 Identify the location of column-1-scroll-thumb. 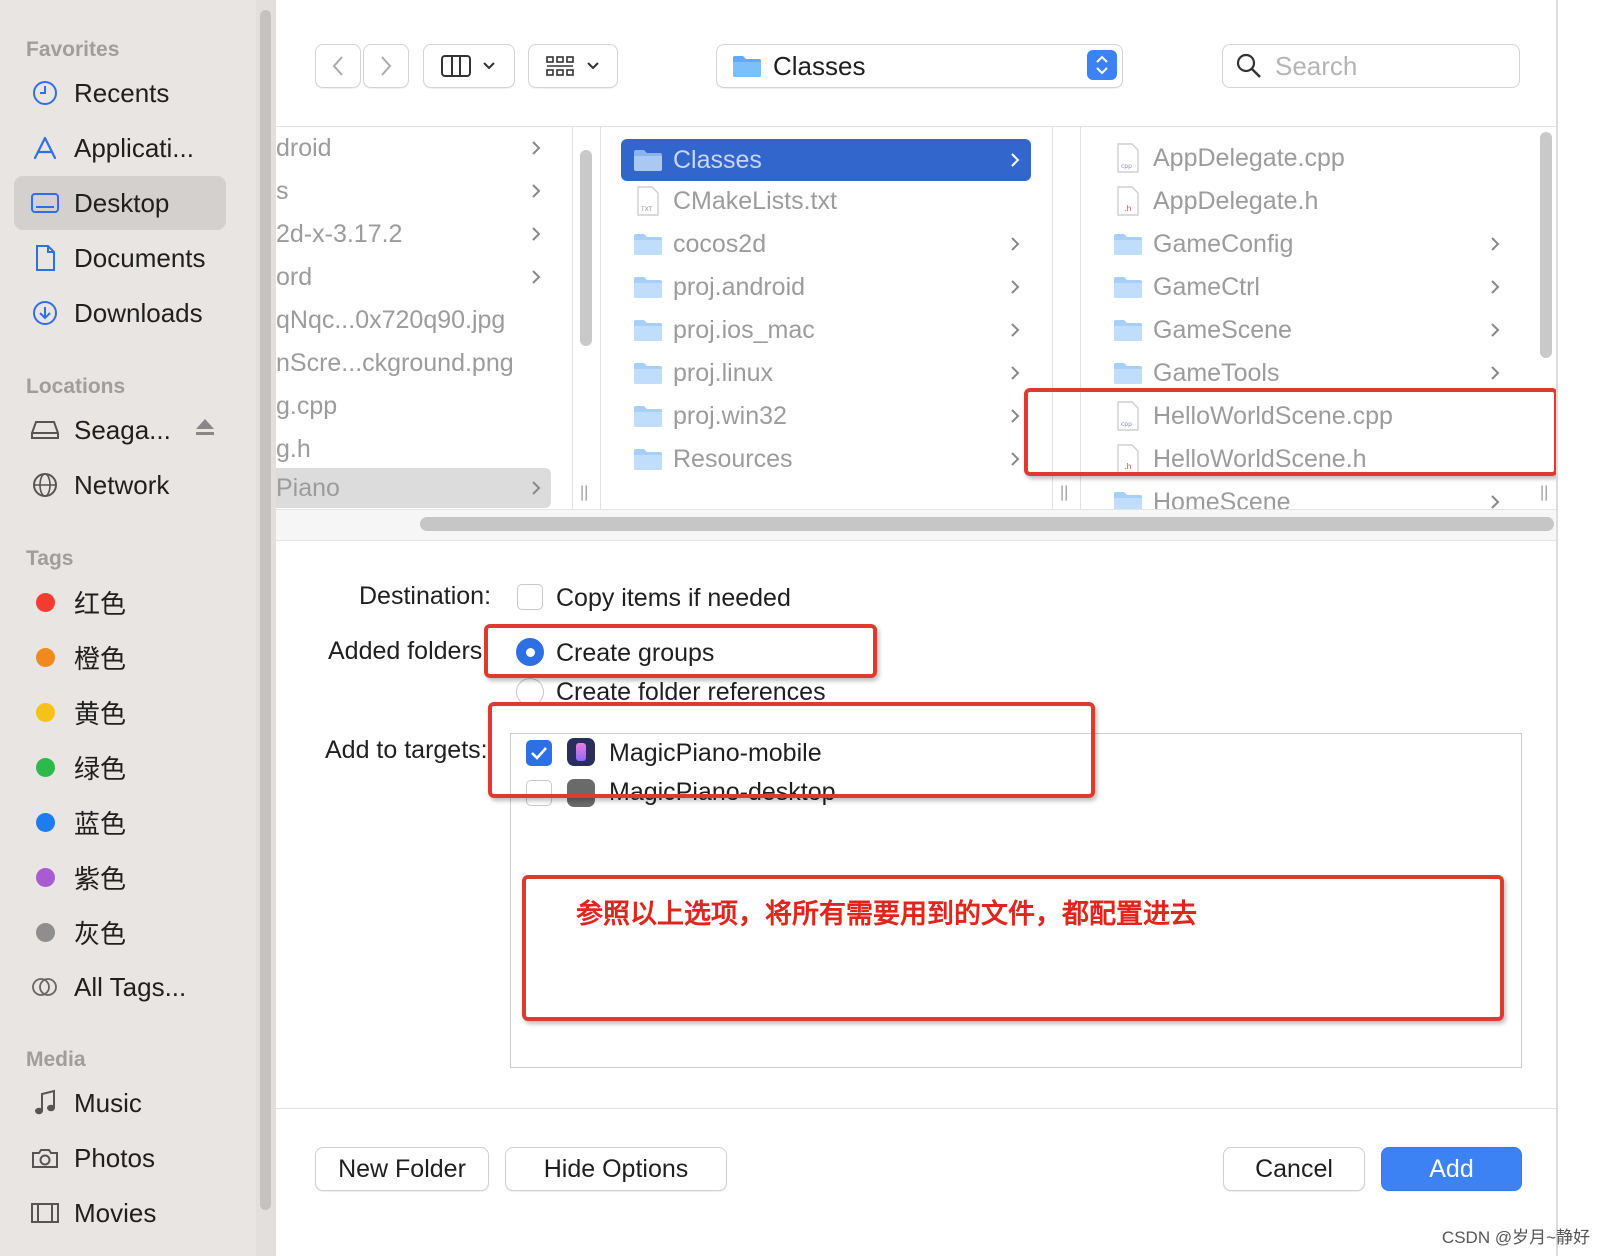
(586, 248).